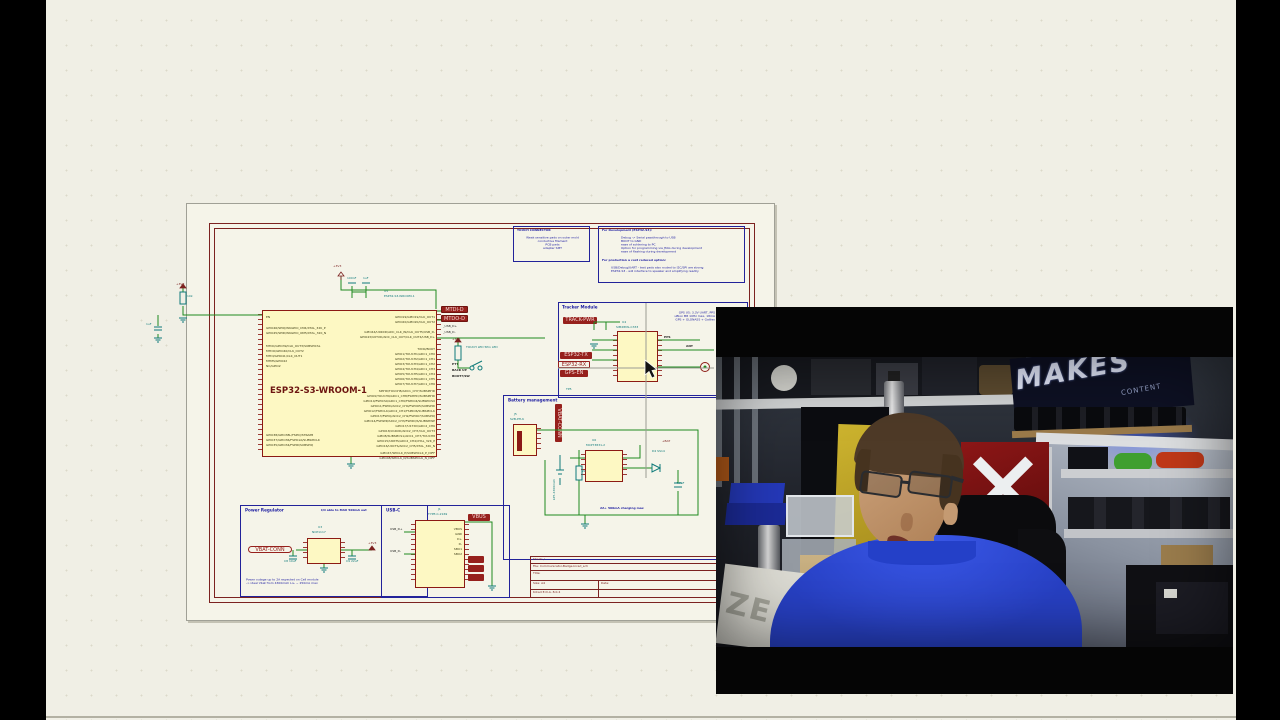 Image resolution: width=1280 pixels, height=720 pixels. I want to click on webcam-letterbox-top, so click(974, 332).